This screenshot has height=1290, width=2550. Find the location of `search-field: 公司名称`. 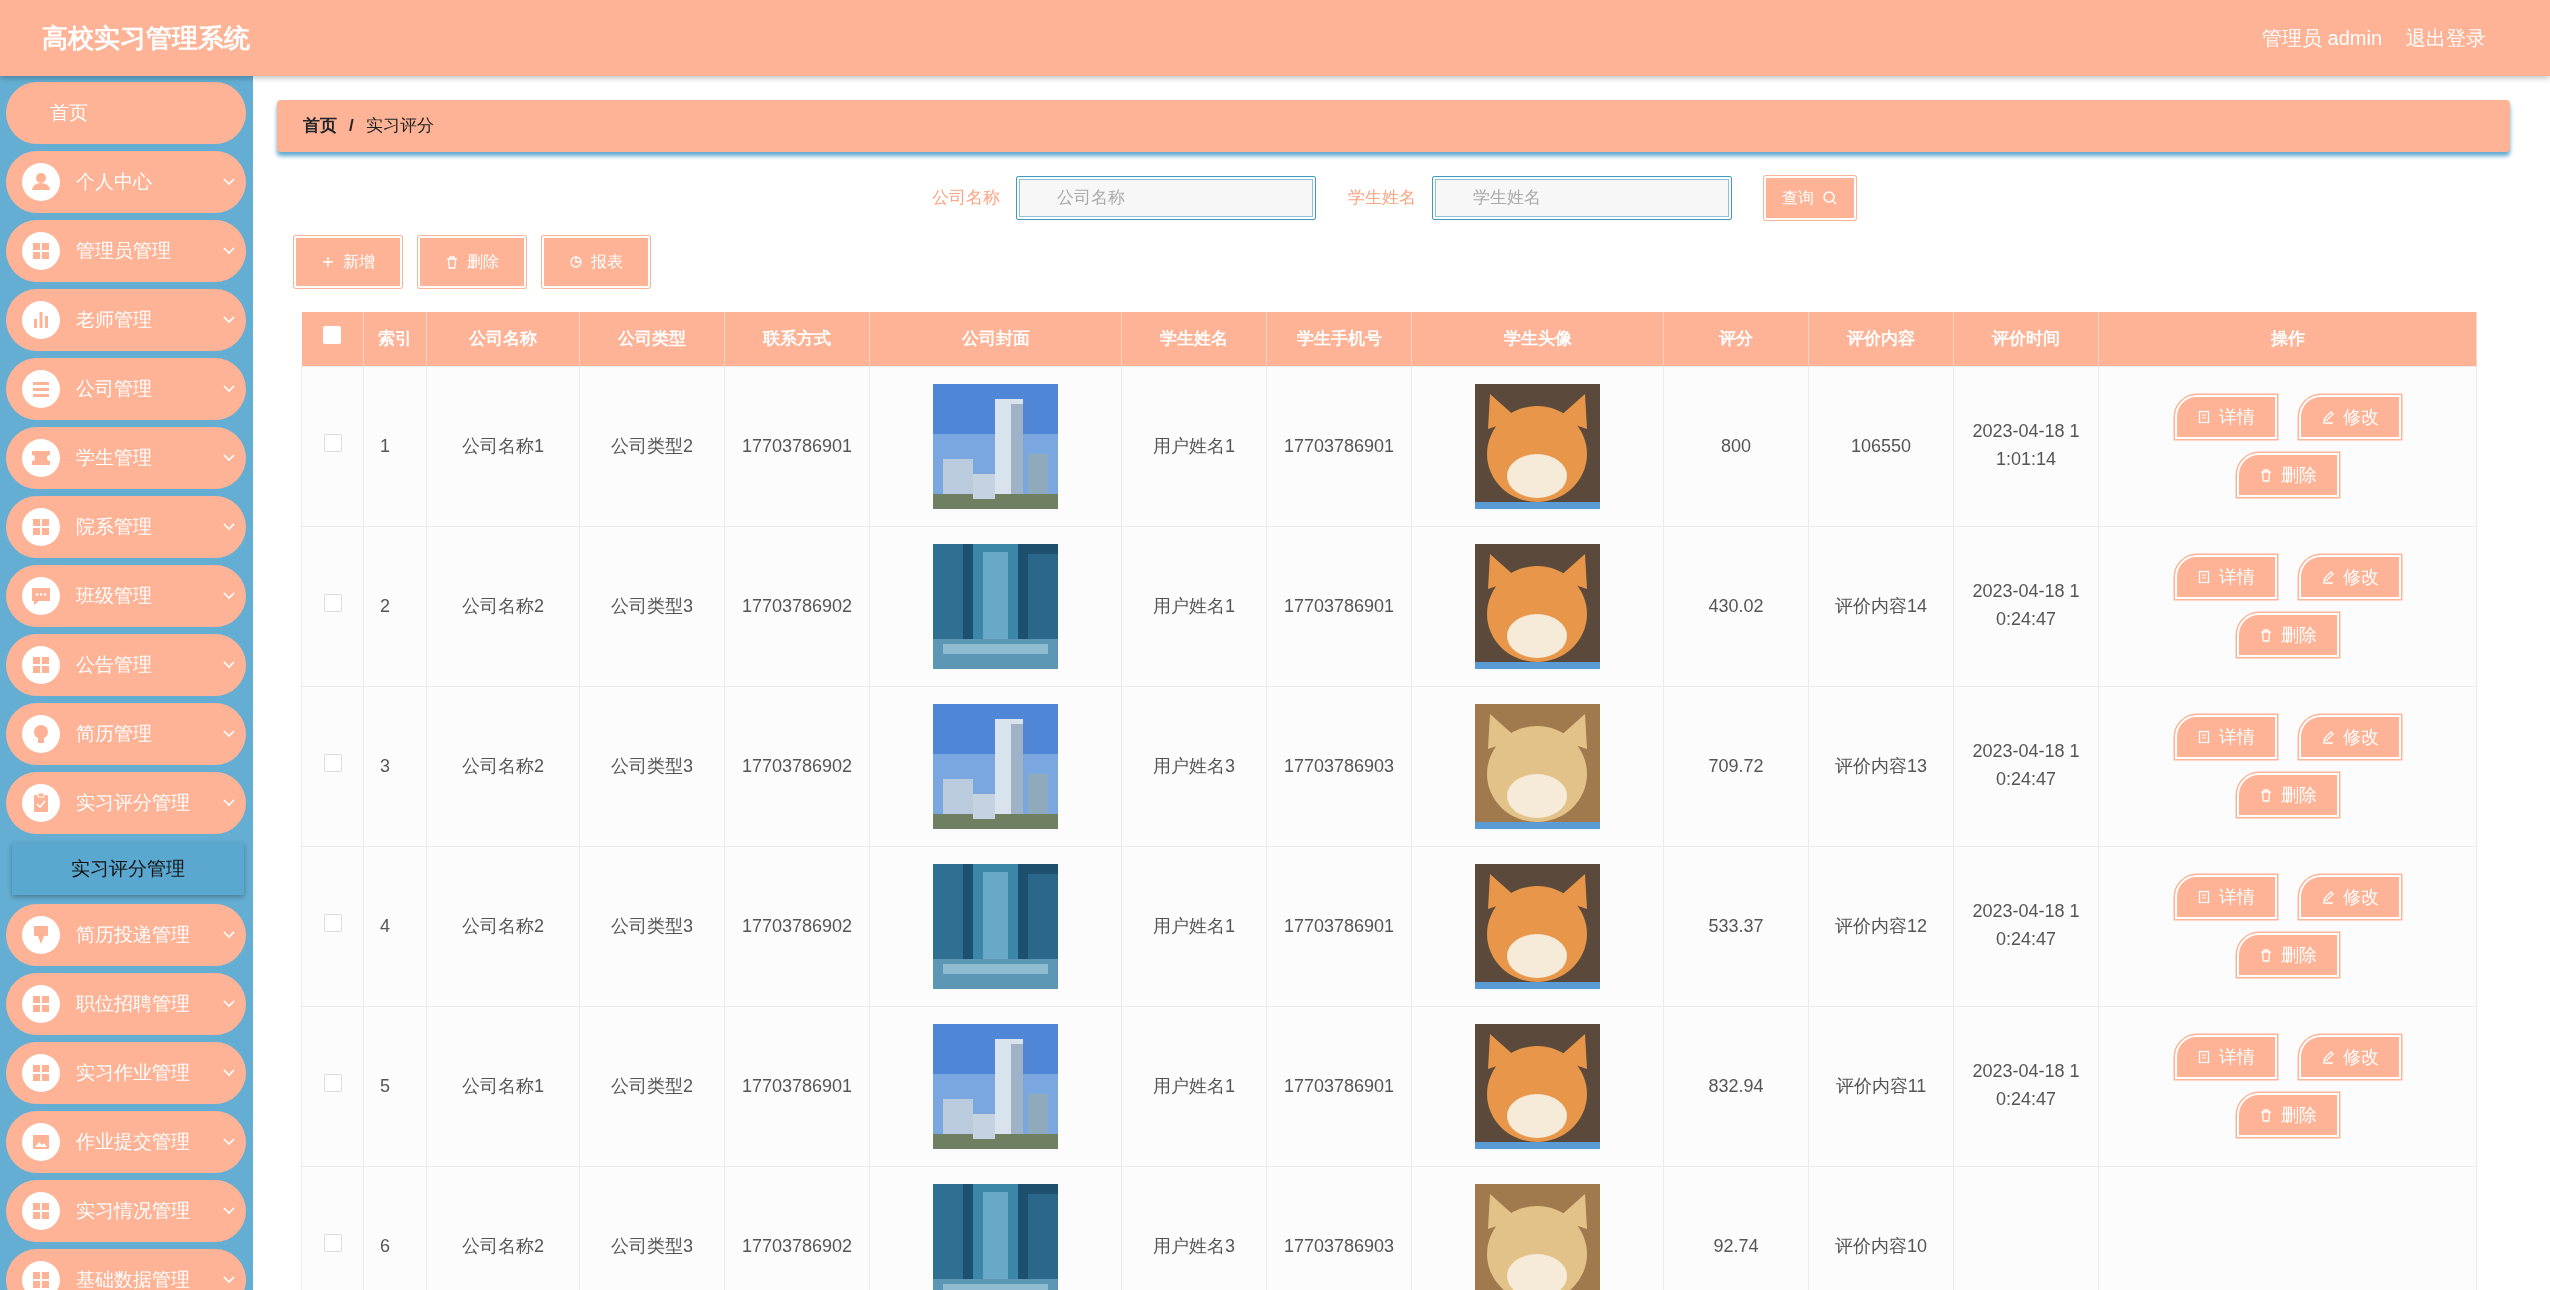

search-field: 公司名称 is located at coordinates (1165, 198).